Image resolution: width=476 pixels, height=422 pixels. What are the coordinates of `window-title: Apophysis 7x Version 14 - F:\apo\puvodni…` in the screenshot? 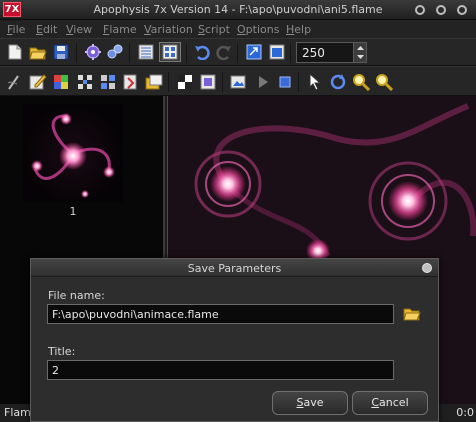 It's located at (238, 9).